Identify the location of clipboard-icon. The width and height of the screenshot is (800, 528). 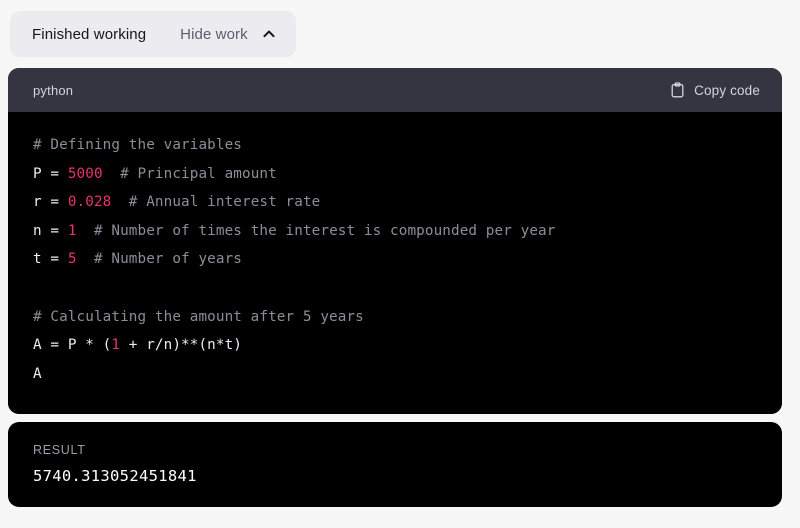
(677, 90).